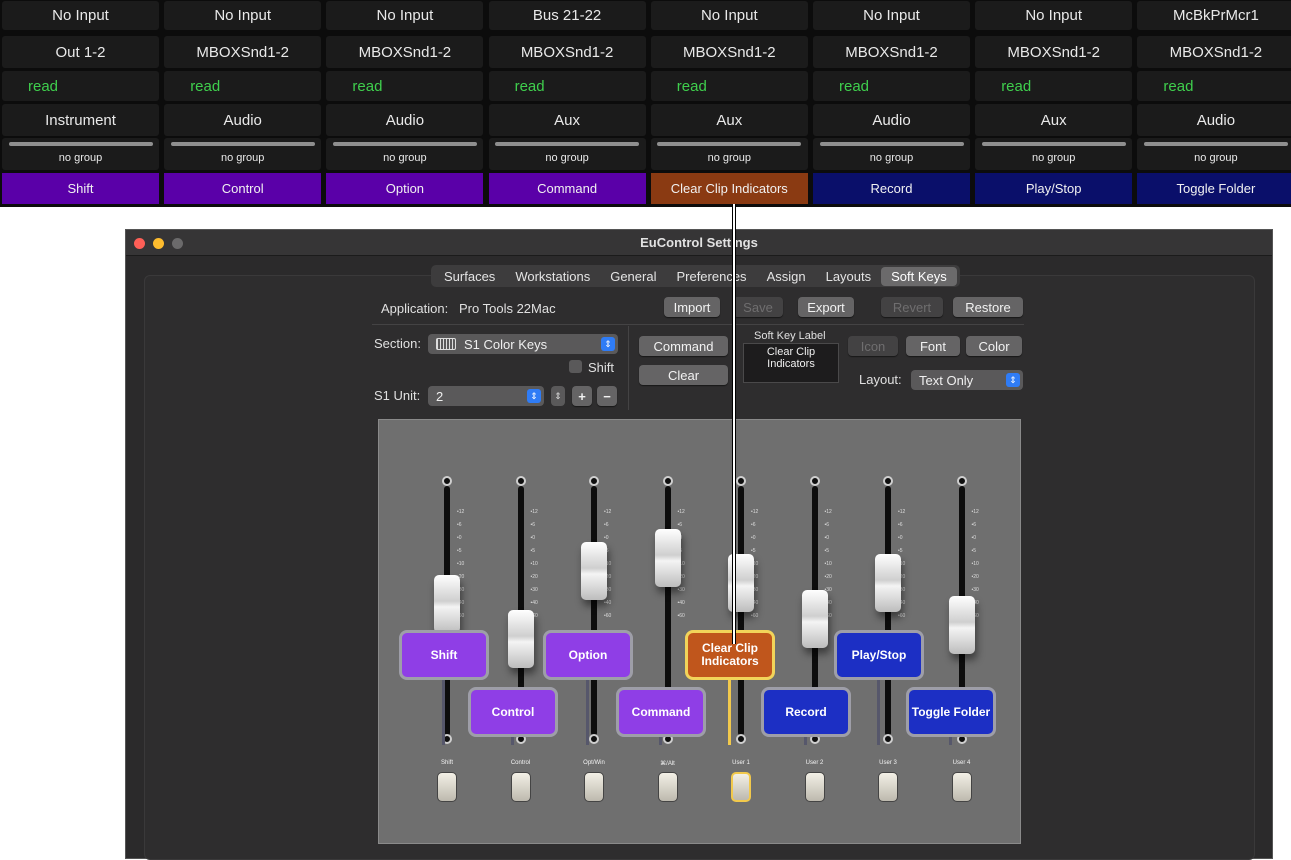  Describe the element at coordinates (711, 276) in the screenshot. I see `tab-preferences: Preferences` at that location.